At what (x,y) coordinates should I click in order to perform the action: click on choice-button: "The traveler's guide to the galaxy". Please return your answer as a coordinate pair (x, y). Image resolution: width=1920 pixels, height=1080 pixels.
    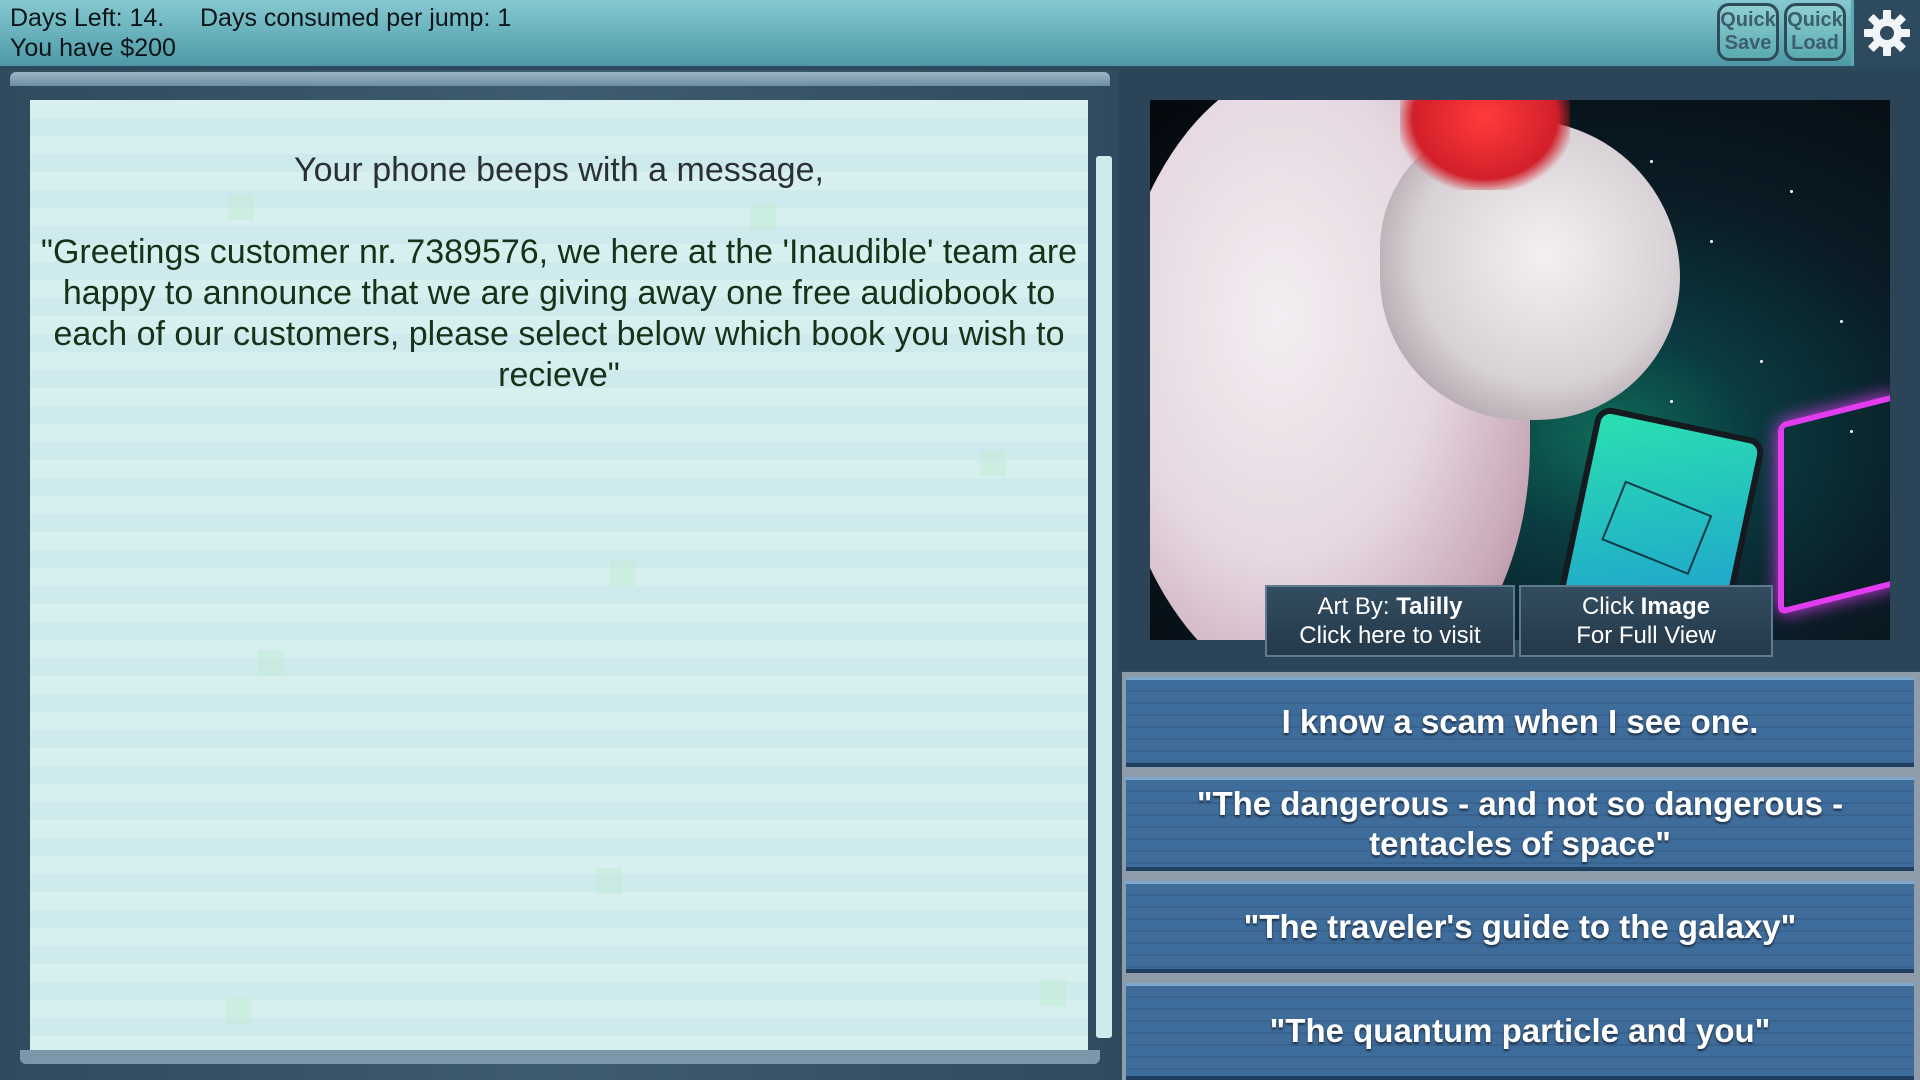
    Looking at the image, I should click on (1520, 927).